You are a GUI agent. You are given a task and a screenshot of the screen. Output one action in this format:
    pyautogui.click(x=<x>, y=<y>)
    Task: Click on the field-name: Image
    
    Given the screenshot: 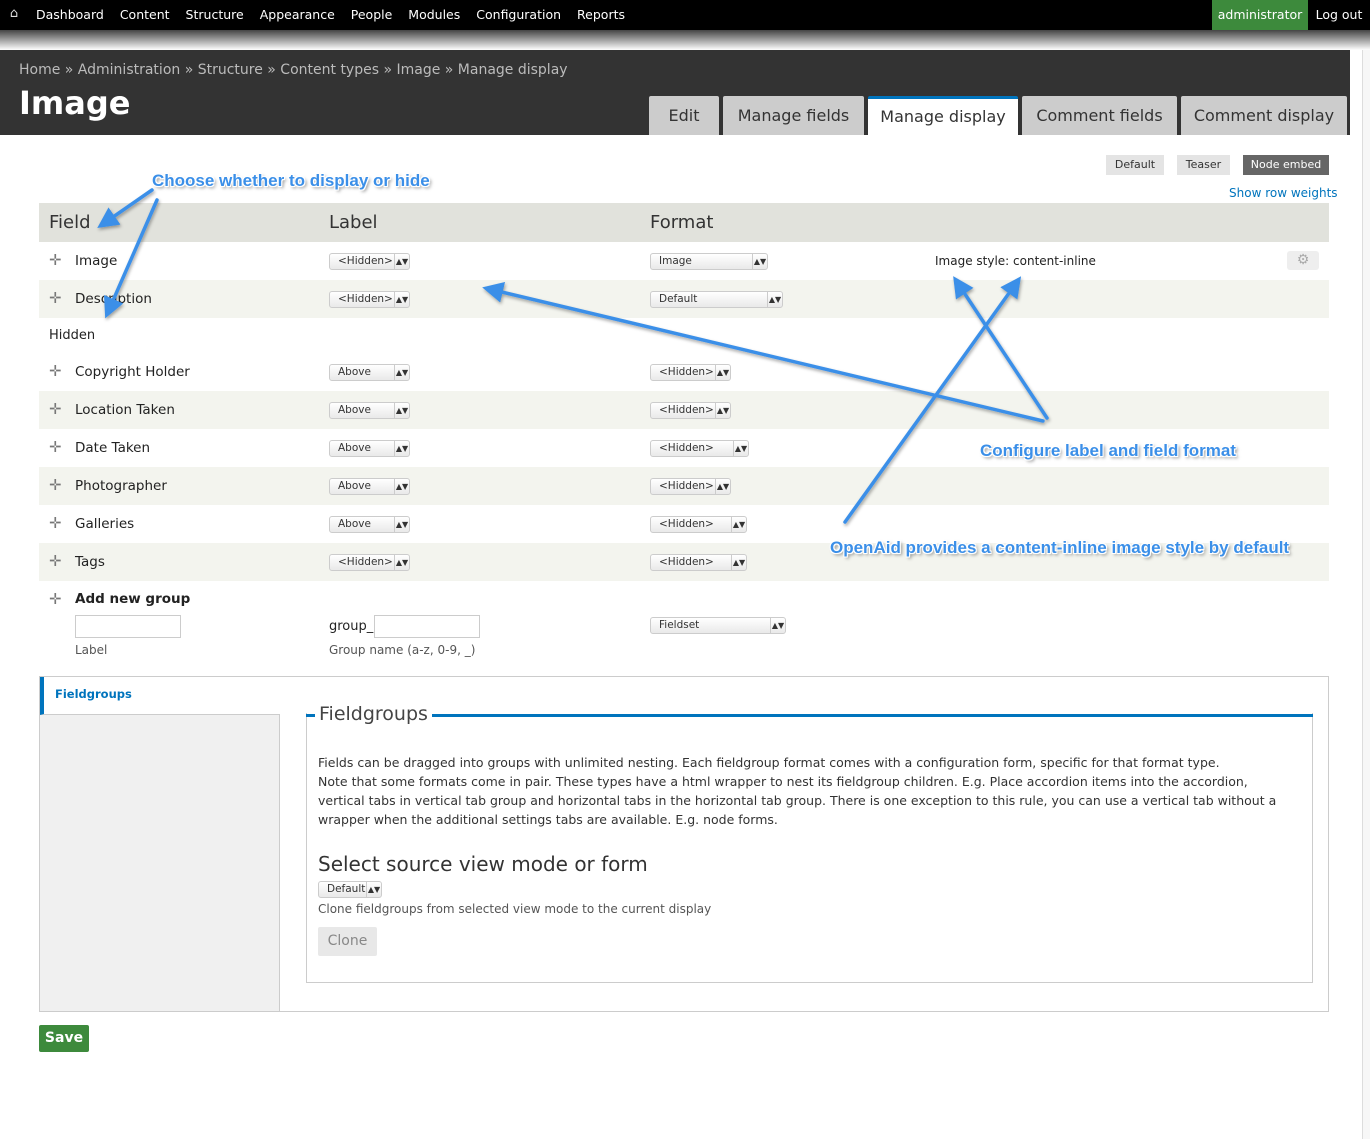 What is the action you would take?
    pyautogui.click(x=96, y=261)
    